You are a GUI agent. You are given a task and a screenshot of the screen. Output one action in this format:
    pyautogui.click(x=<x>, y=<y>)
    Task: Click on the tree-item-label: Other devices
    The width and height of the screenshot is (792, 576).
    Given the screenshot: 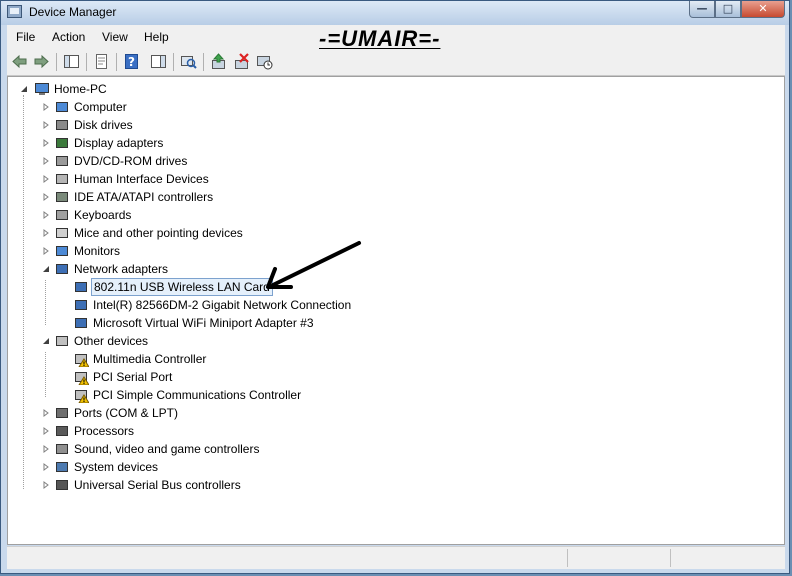 What is the action you would take?
    pyautogui.click(x=111, y=341)
    